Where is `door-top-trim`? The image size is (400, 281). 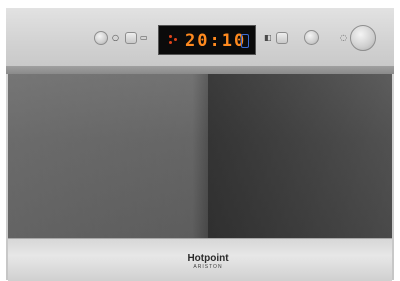 door-top-trim is located at coordinates (200, 70).